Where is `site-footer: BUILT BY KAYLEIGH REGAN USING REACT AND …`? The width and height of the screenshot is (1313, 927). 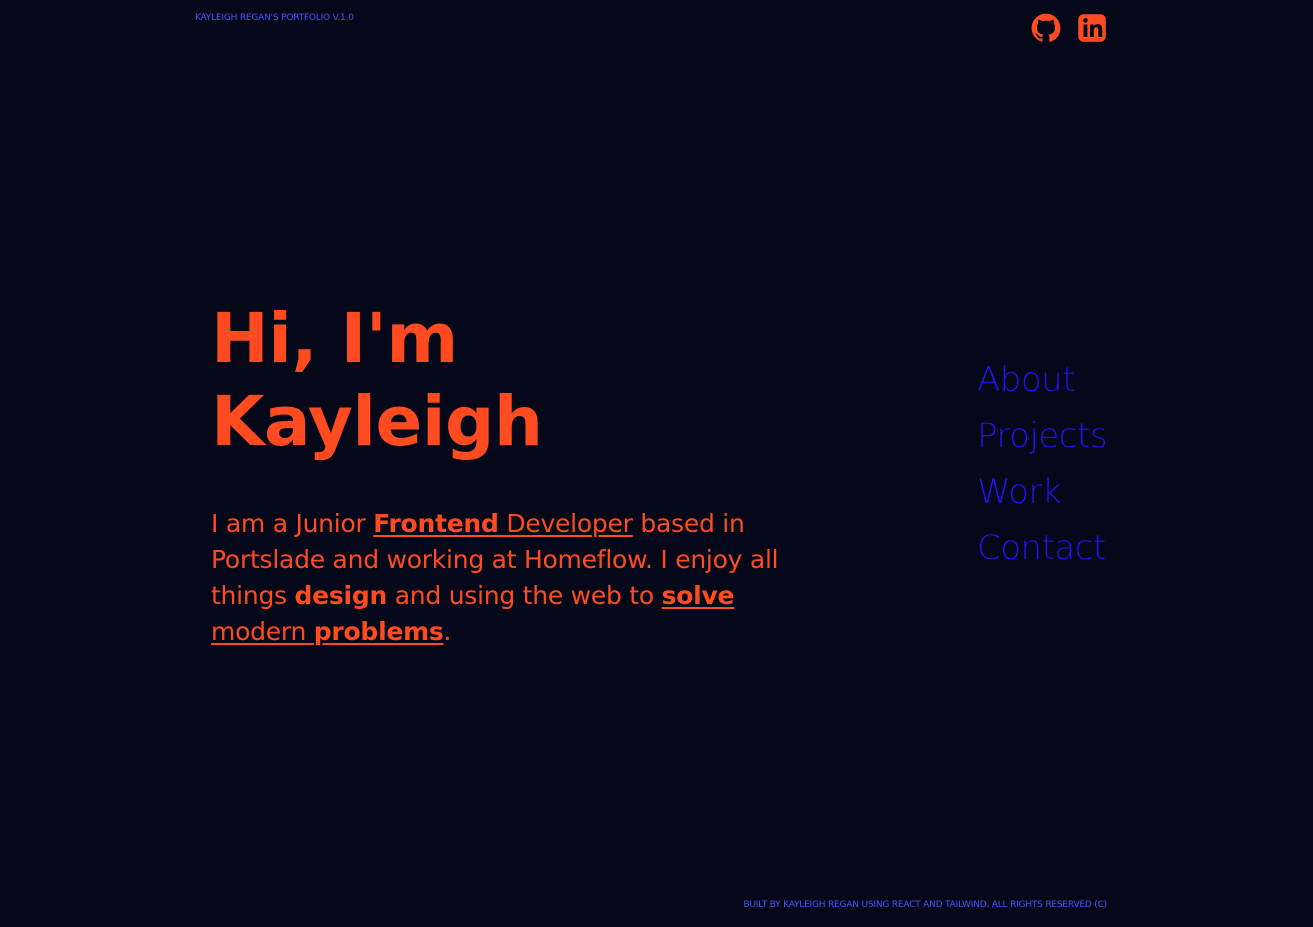
site-footer: BUILT BY KAYLEIGH REGAN USING REACT AND … is located at coordinates (925, 905).